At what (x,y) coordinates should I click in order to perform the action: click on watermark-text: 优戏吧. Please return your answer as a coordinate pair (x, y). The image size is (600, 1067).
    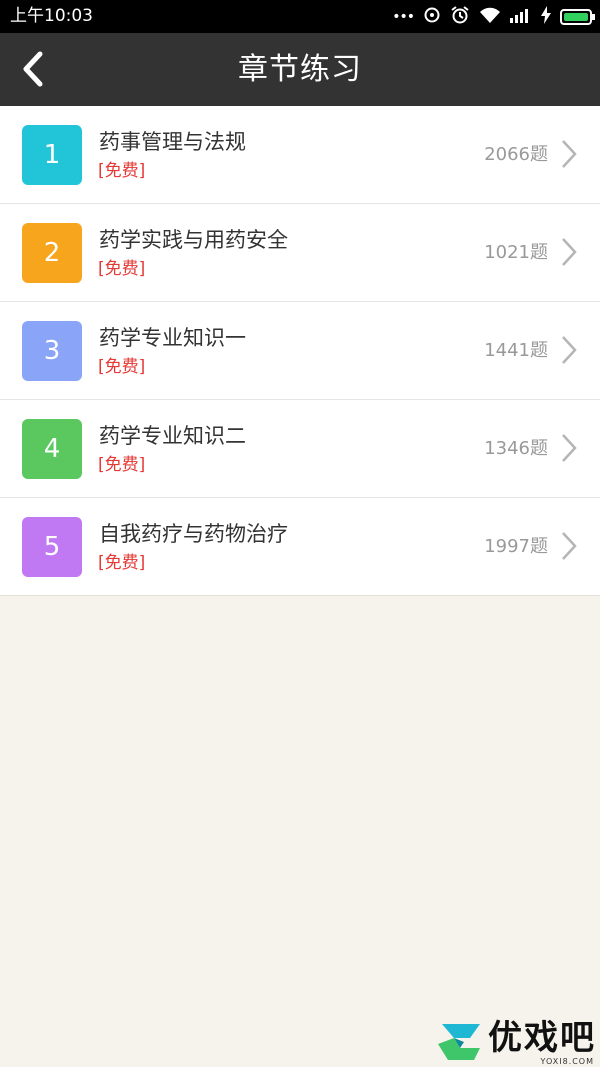
    Looking at the image, I should click on (542, 1038).